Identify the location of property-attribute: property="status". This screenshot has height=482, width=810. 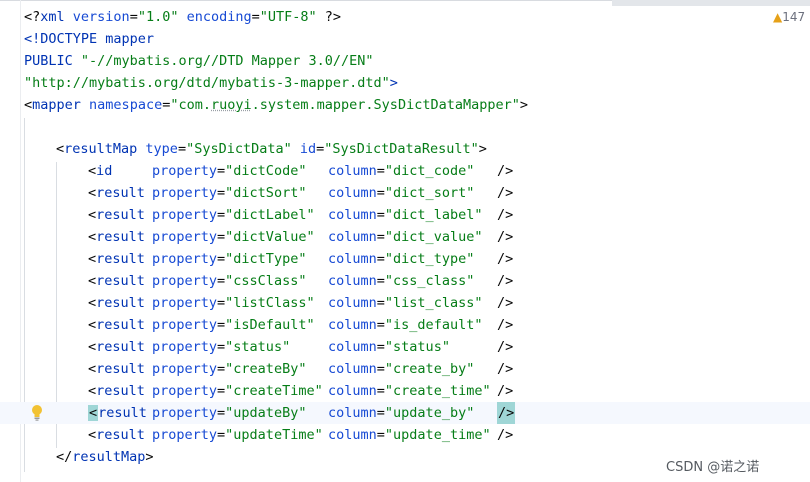
(221, 347).